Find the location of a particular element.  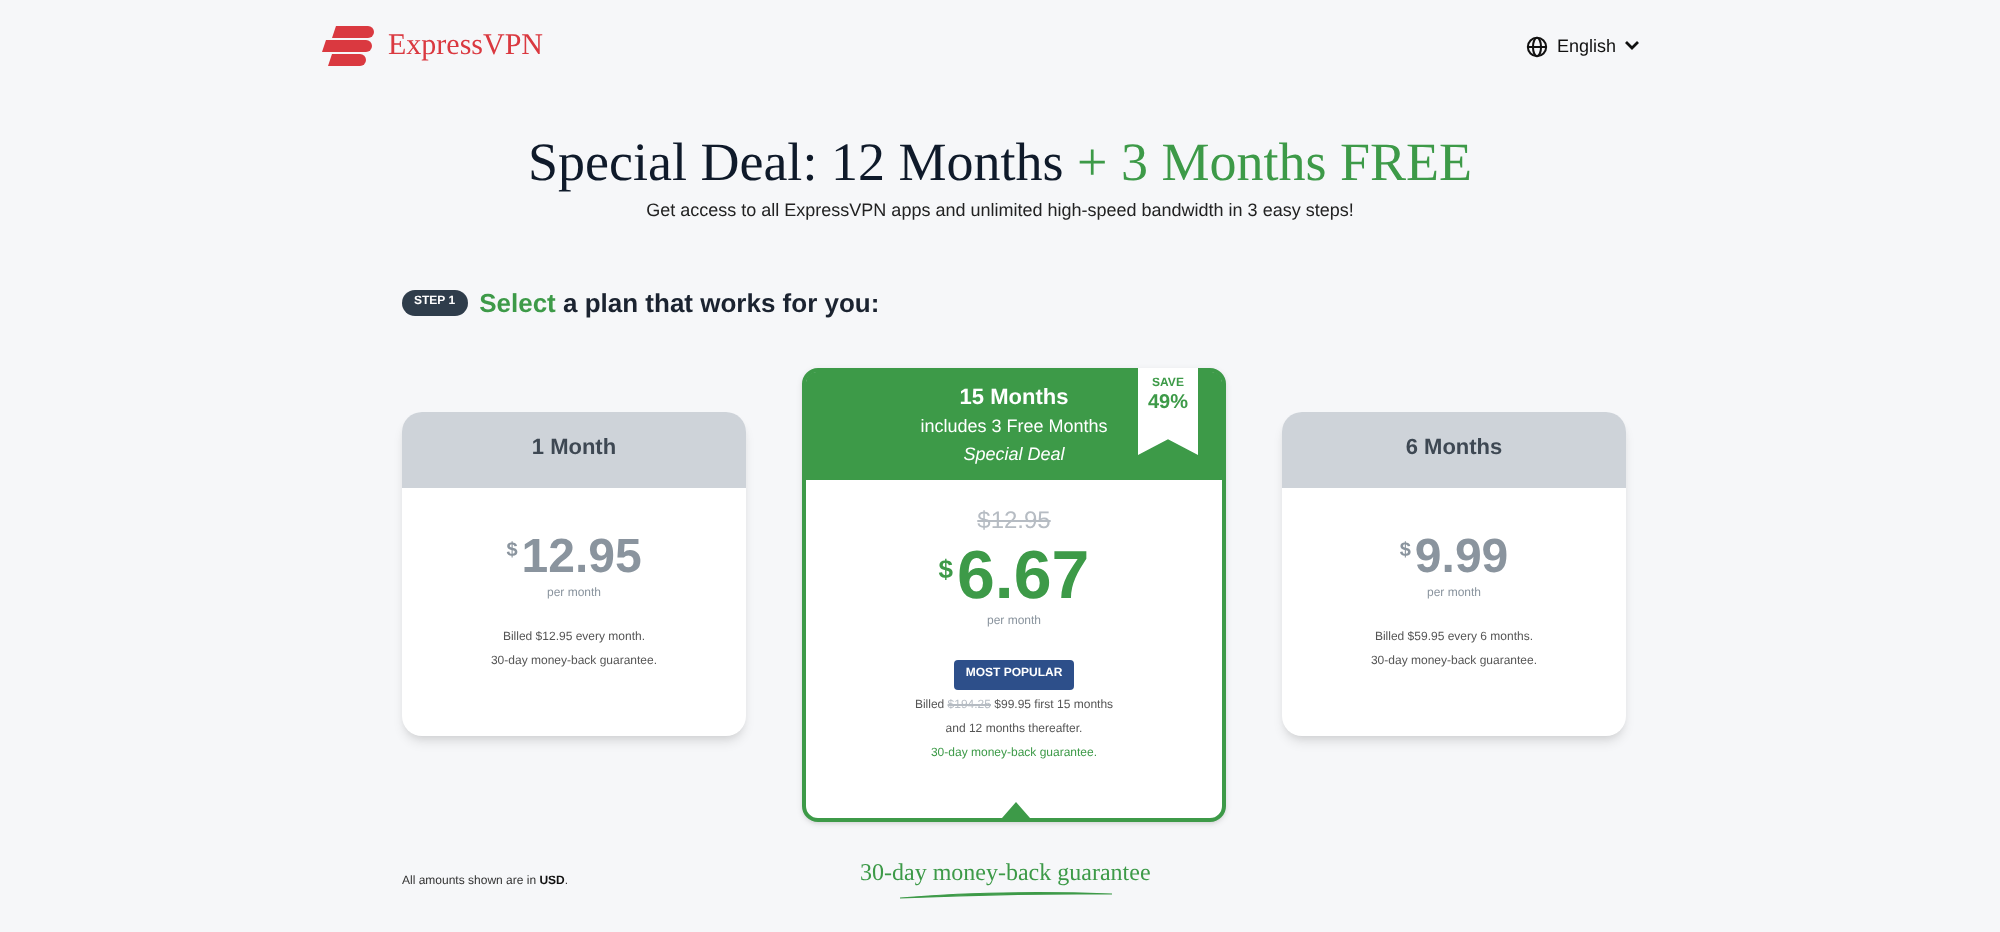

subtitle: Get access to all ExpressVPN apps and unlimited high-speed bandwidth in 3 easy steps! is located at coordinates (1000, 210).